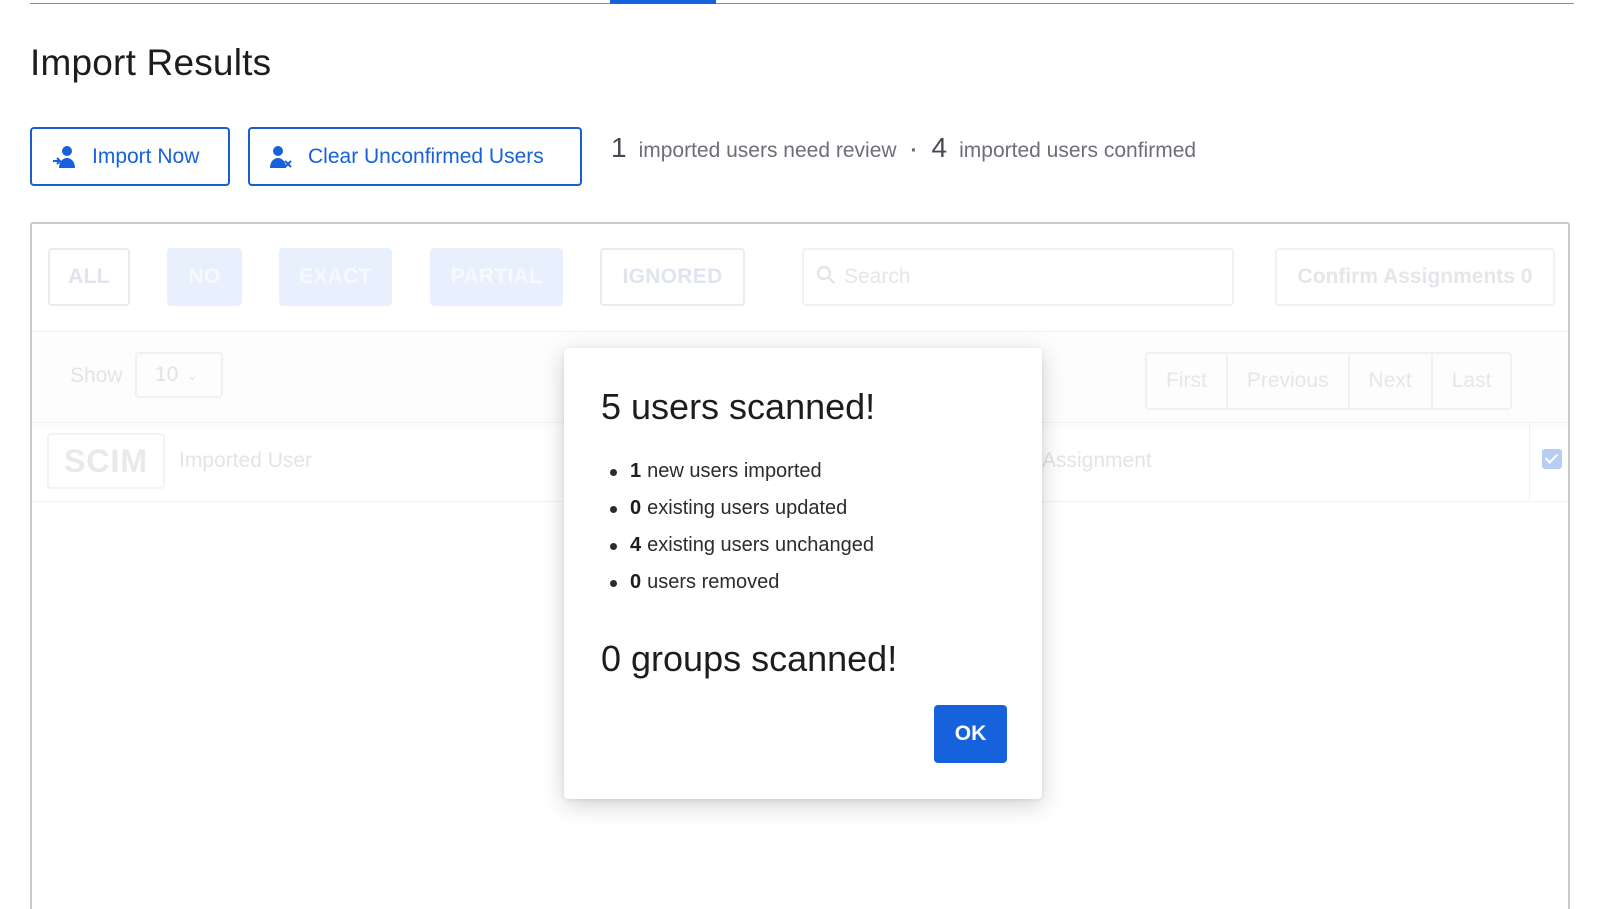 The height and width of the screenshot is (909, 1600). What do you see at coordinates (802, 3) in the screenshot?
I see `top-tab-rule` at bounding box center [802, 3].